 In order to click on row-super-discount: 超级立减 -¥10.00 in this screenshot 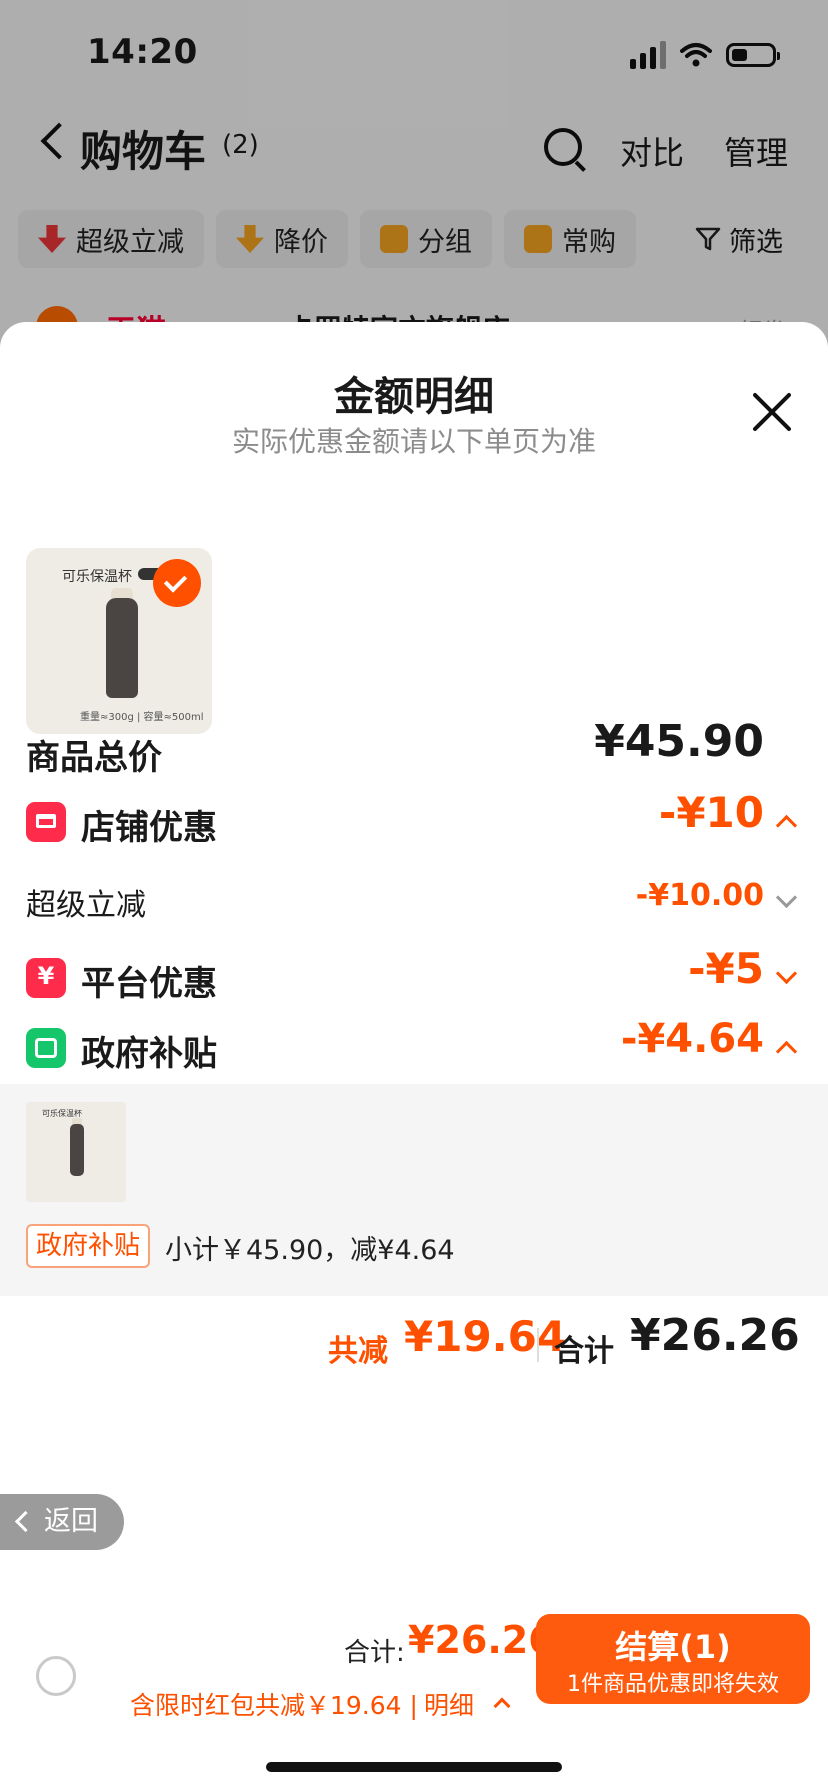, I will do `click(414, 902)`.